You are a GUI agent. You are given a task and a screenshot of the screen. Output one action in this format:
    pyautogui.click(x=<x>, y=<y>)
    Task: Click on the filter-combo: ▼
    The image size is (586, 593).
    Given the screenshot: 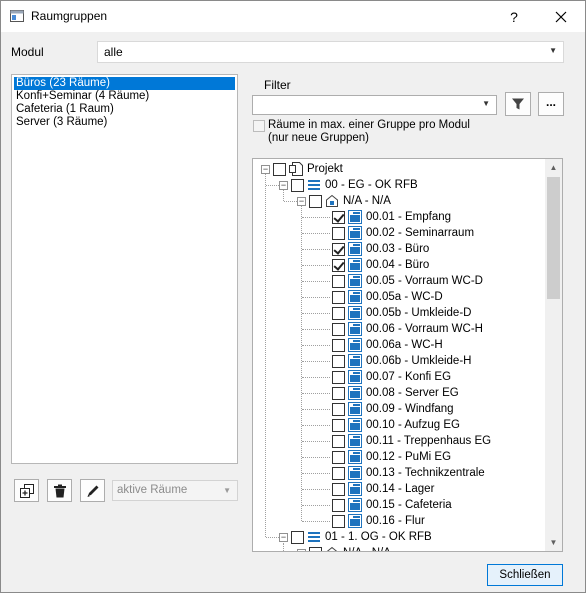 What is the action you would take?
    pyautogui.click(x=374, y=105)
    